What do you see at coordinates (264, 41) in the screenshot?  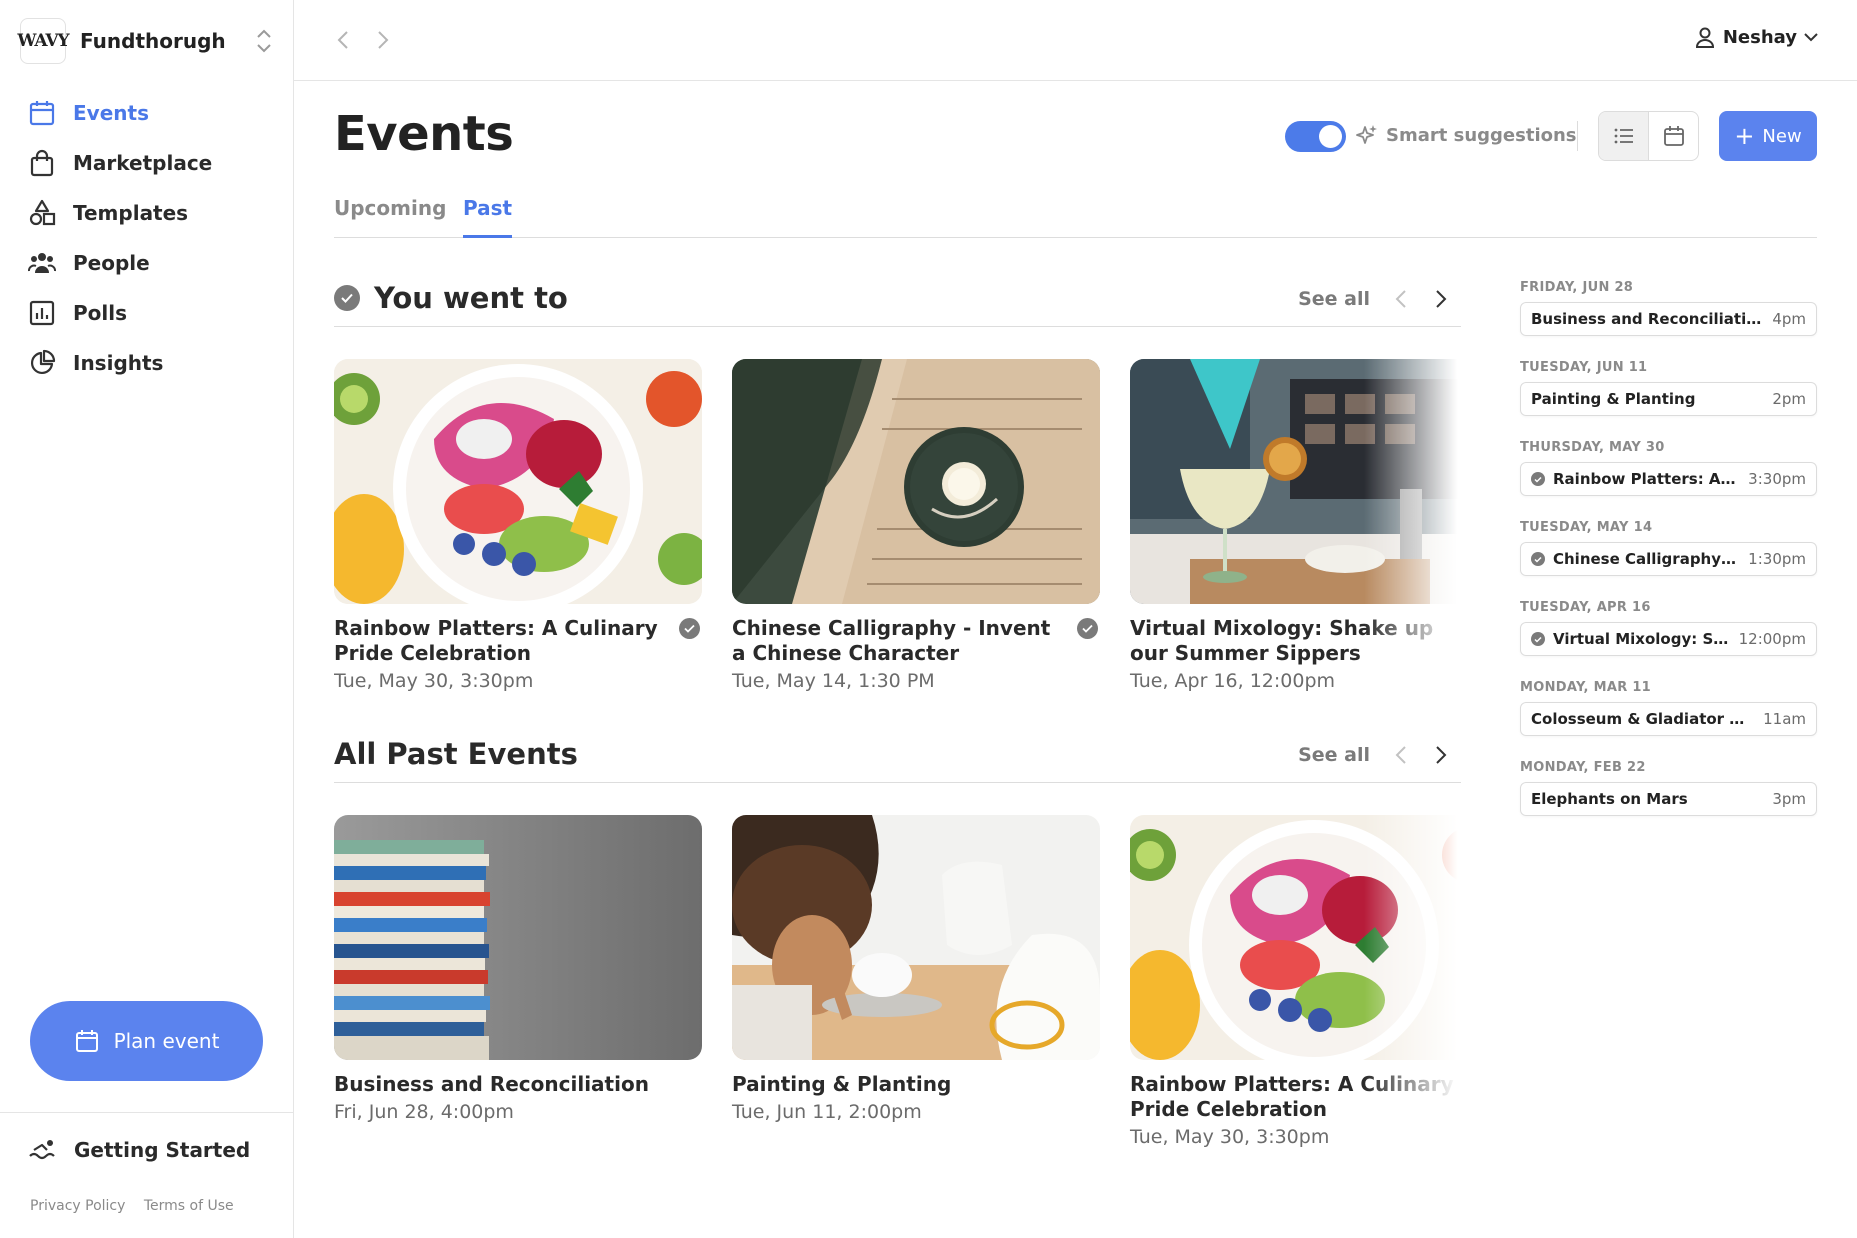 I see `chevron-up-down-icon` at bounding box center [264, 41].